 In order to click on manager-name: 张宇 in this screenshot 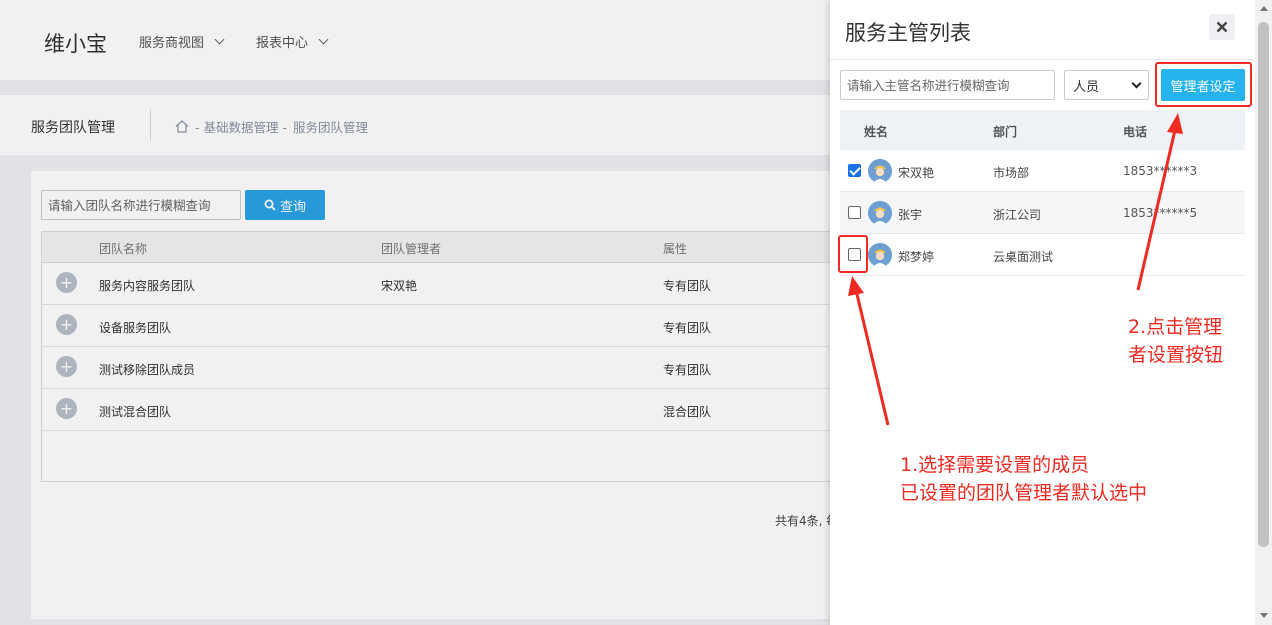, I will do `click(910, 215)`.